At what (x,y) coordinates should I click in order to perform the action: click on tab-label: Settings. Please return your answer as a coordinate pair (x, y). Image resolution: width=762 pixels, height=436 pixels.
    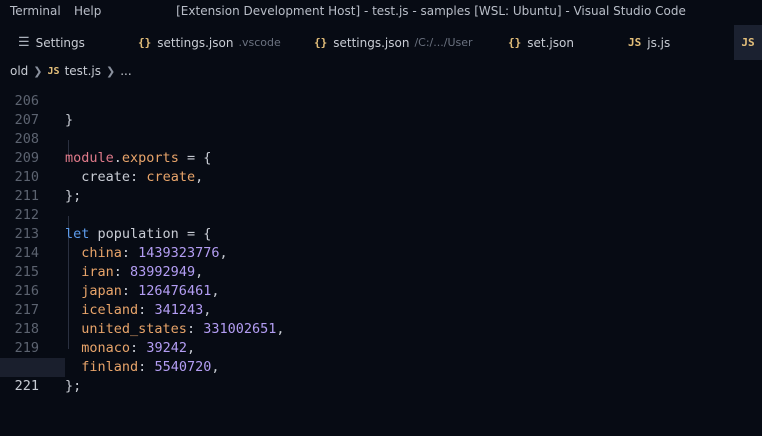
    Looking at the image, I should click on (60, 42).